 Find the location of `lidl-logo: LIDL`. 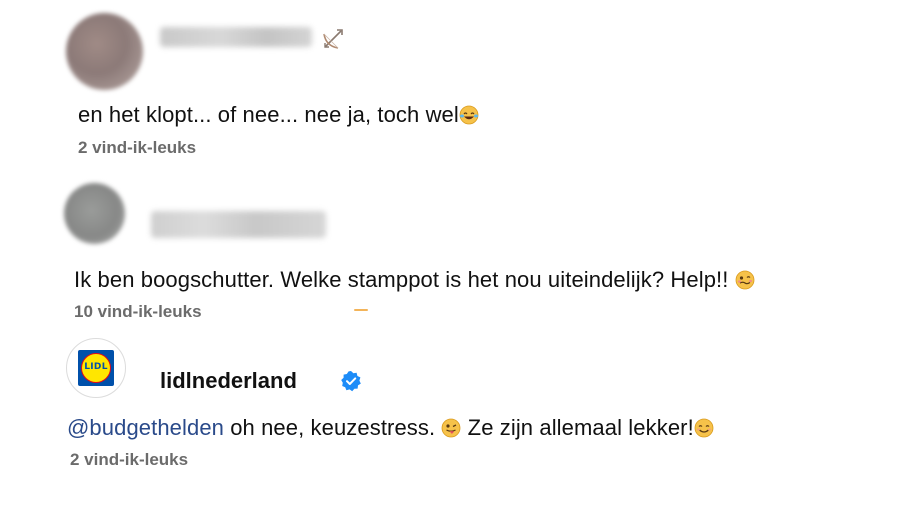

lidl-logo: LIDL is located at coordinates (96, 368).